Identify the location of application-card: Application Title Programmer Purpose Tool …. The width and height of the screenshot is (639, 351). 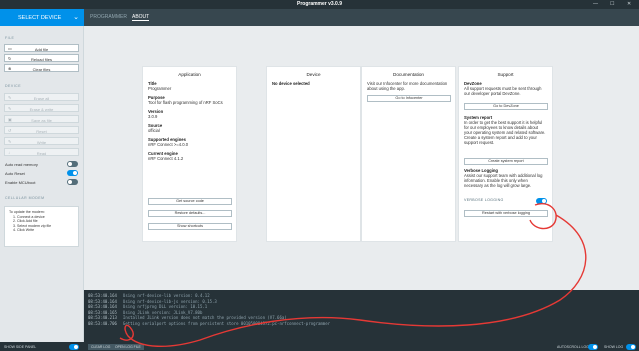
(189, 154).